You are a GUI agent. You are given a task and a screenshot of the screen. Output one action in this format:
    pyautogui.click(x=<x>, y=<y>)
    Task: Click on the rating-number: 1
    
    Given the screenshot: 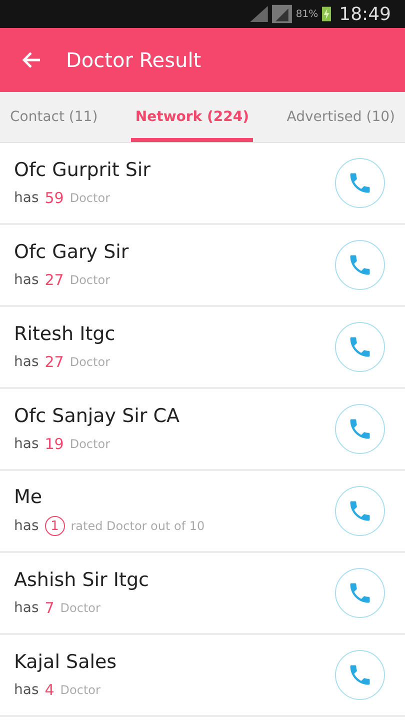 What is the action you would take?
    pyautogui.click(x=54, y=526)
    